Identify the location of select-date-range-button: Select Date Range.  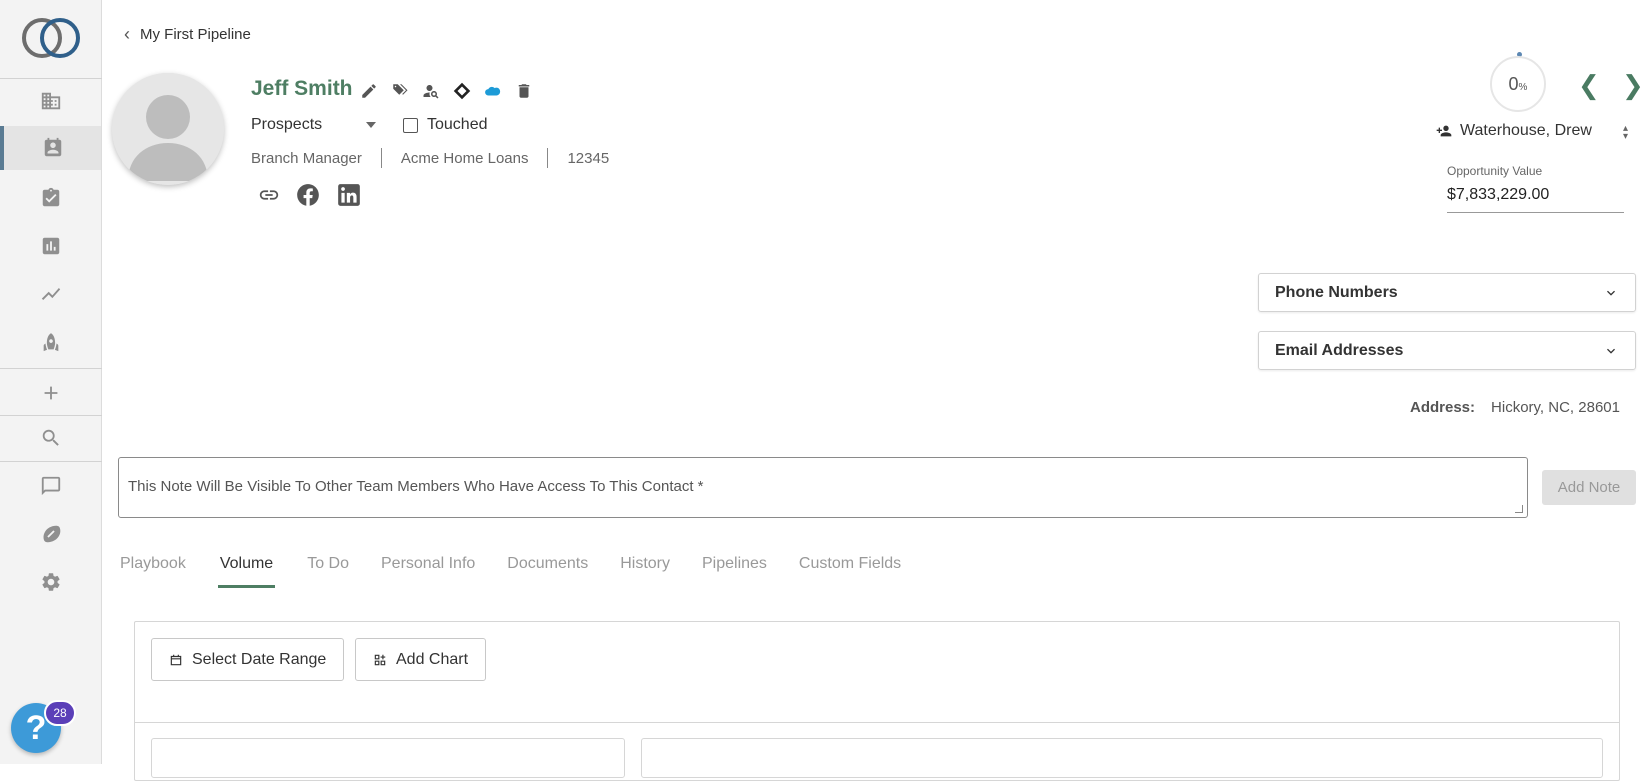
(248, 659).